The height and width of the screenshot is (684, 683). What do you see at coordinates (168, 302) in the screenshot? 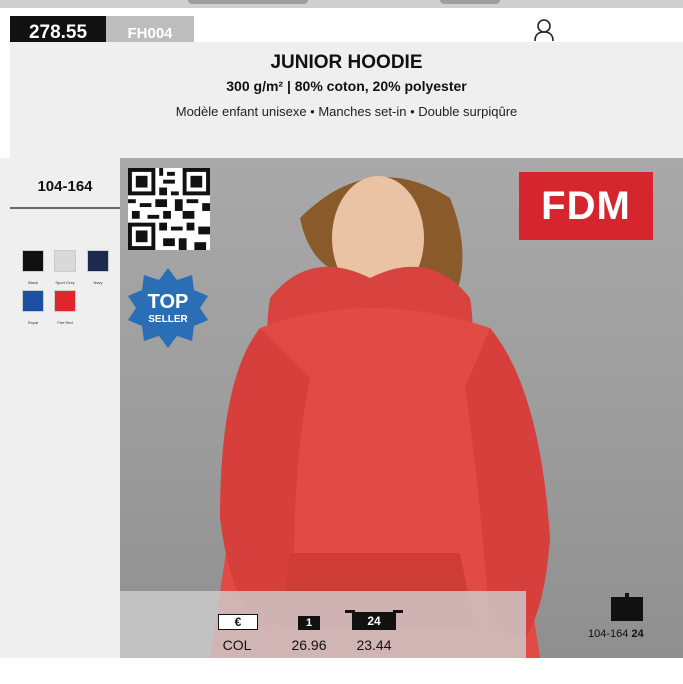
I see `badge-top-text: TOP` at bounding box center [168, 302].